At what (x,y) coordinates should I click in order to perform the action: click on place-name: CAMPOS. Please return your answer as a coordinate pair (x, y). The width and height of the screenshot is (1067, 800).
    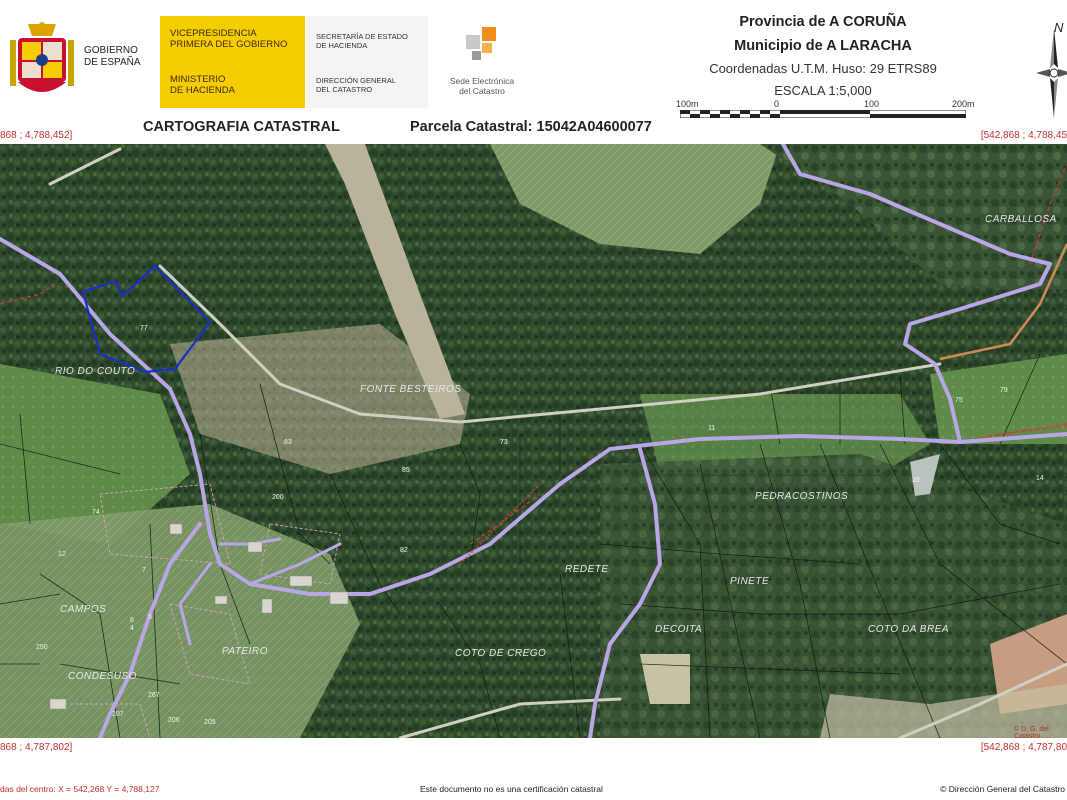
    Looking at the image, I should click on (83, 609).